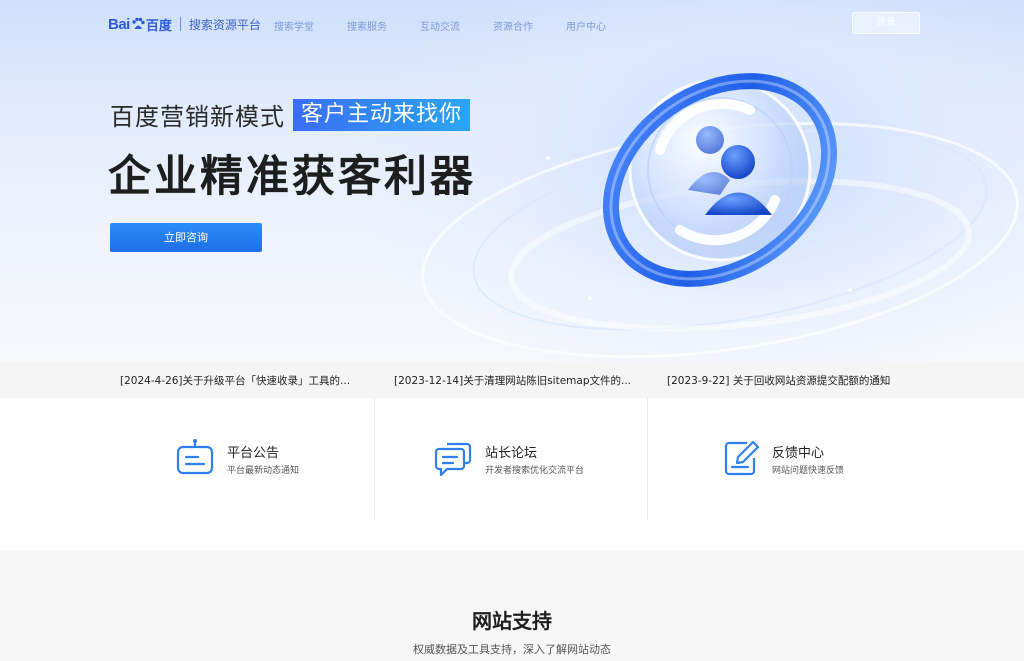 This screenshot has height=661, width=1024. What do you see at coordinates (290, 114) in the screenshot?
I see `hero-tagline: 百度营销新模式 客户主动来找你` at bounding box center [290, 114].